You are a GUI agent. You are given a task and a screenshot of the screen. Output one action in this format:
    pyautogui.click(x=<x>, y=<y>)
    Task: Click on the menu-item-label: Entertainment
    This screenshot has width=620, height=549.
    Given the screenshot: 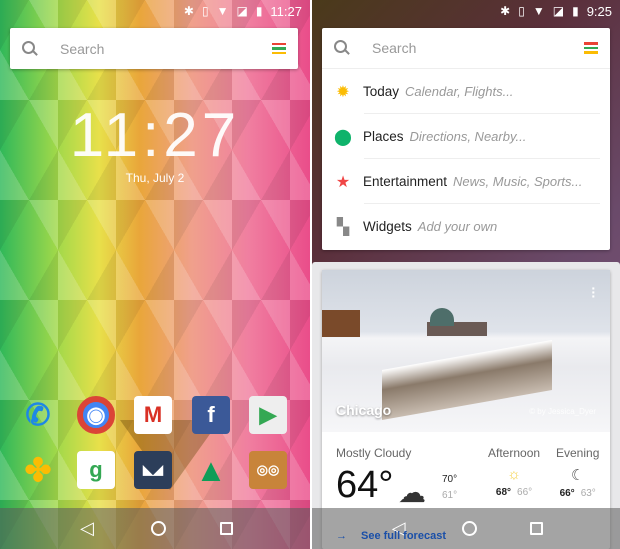 What is the action you would take?
    pyautogui.click(x=405, y=181)
    